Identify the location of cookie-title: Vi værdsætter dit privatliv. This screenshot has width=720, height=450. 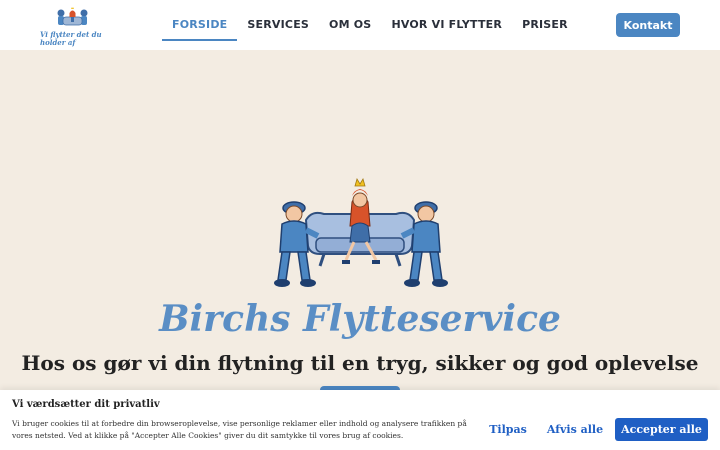
(86, 404).